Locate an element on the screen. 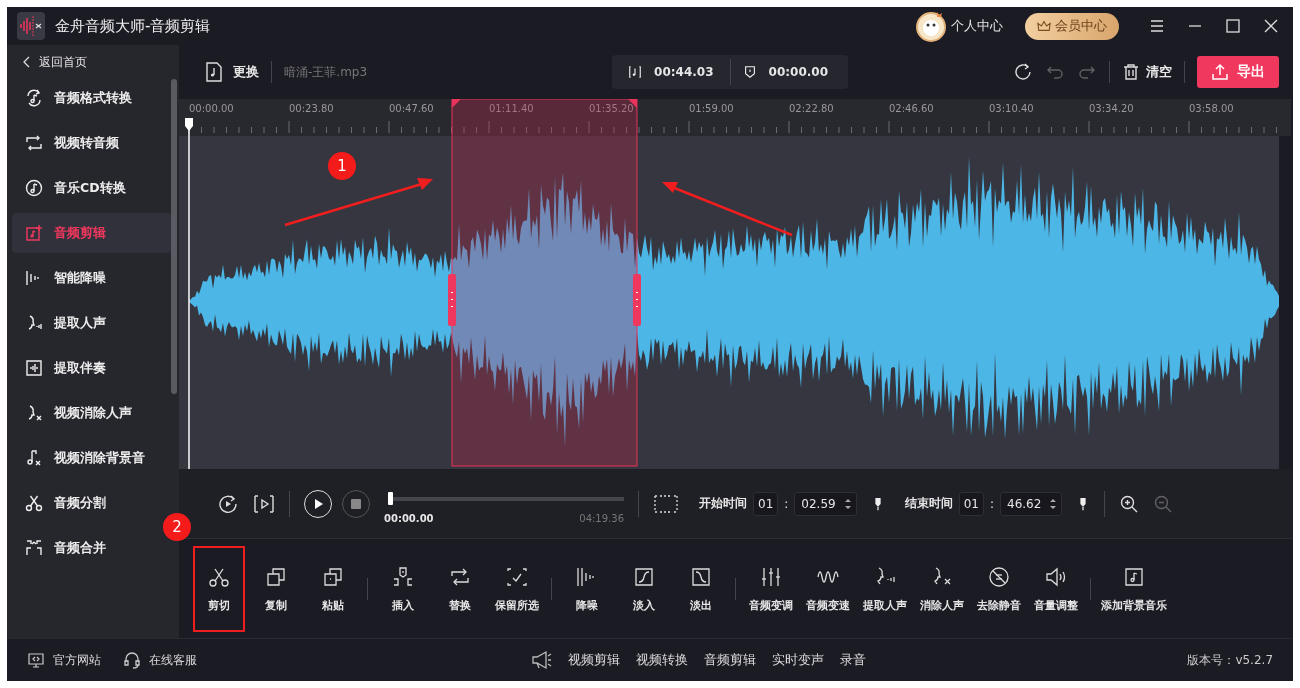 This screenshot has height=688, width=1300. sidebar-item: 智能降噪 is located at coordinates (91, 278).